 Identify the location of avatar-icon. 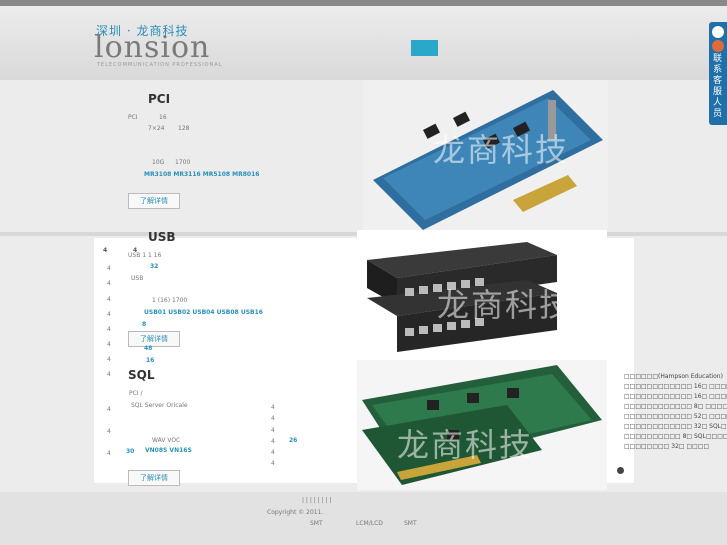
(718, 46).